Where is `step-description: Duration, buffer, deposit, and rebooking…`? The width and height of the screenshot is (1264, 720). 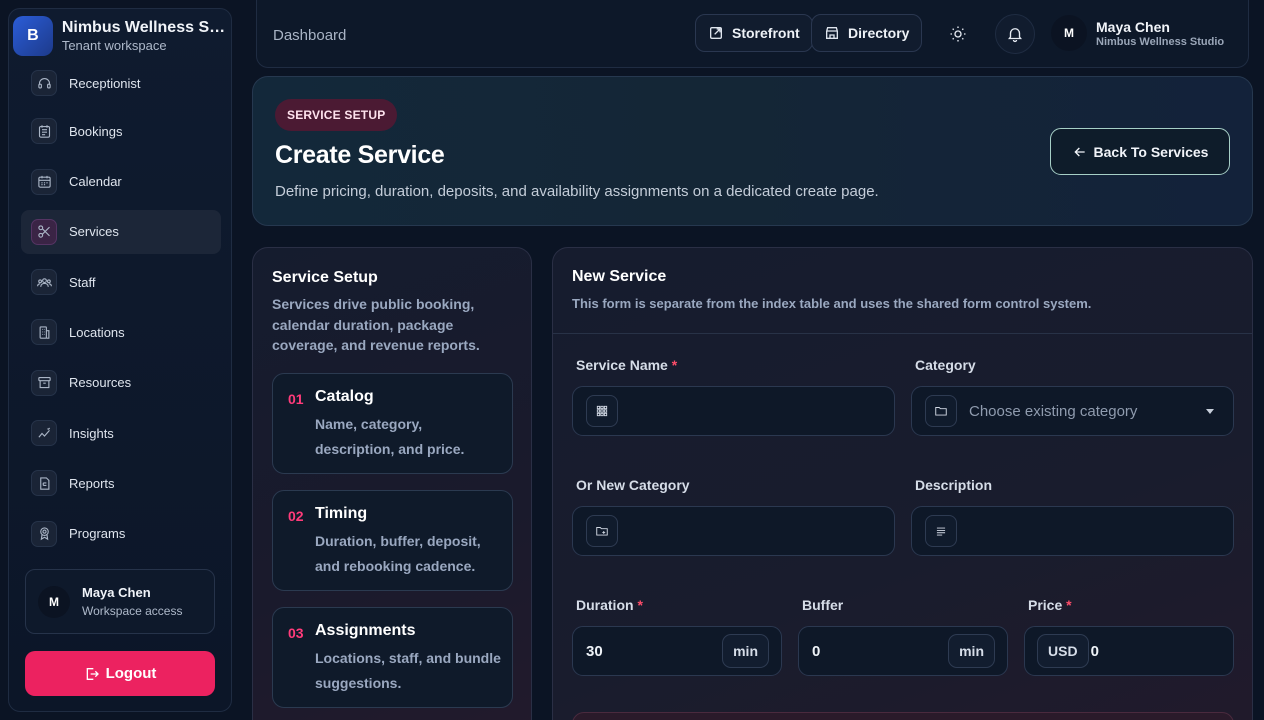
step-description: Duration, buffer, deposit, and rebooking… is located at coordinates (398, 553).